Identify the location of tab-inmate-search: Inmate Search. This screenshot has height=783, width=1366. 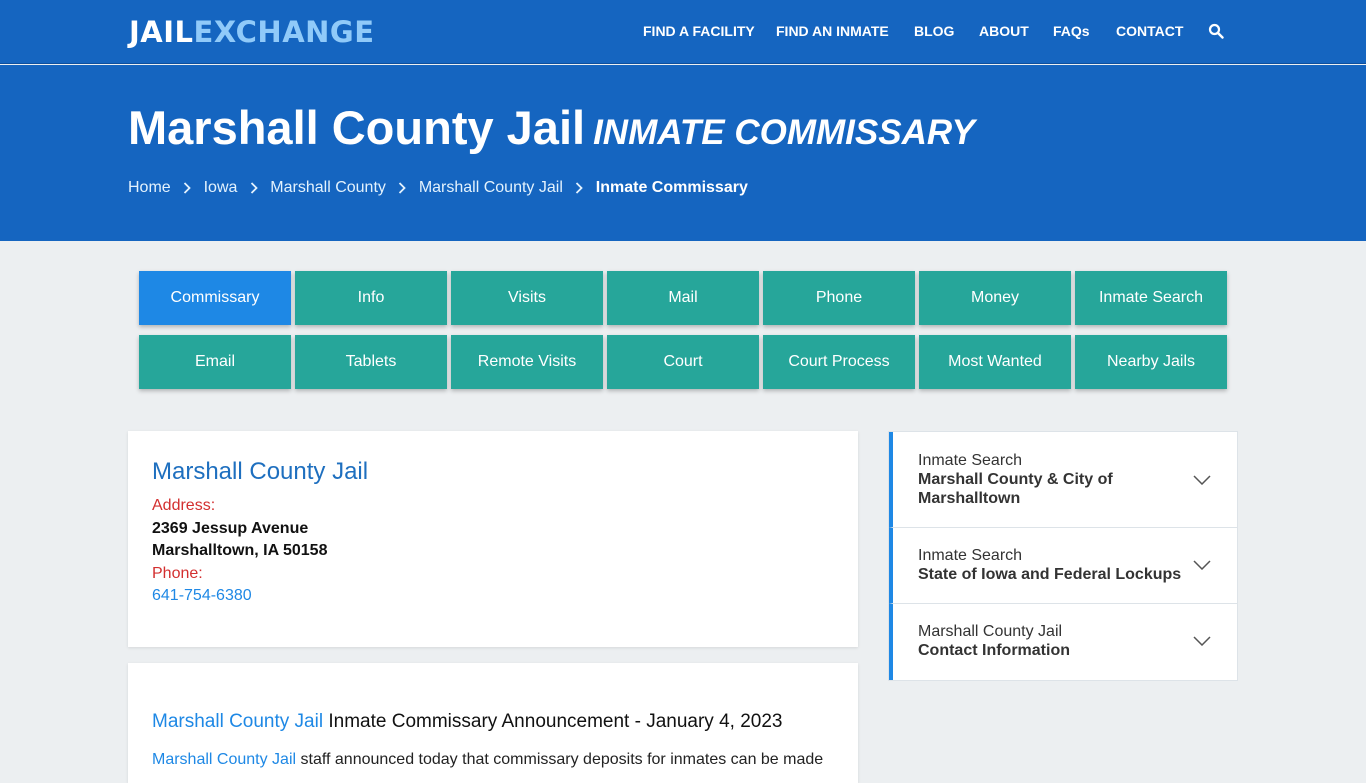
(1151, 298).